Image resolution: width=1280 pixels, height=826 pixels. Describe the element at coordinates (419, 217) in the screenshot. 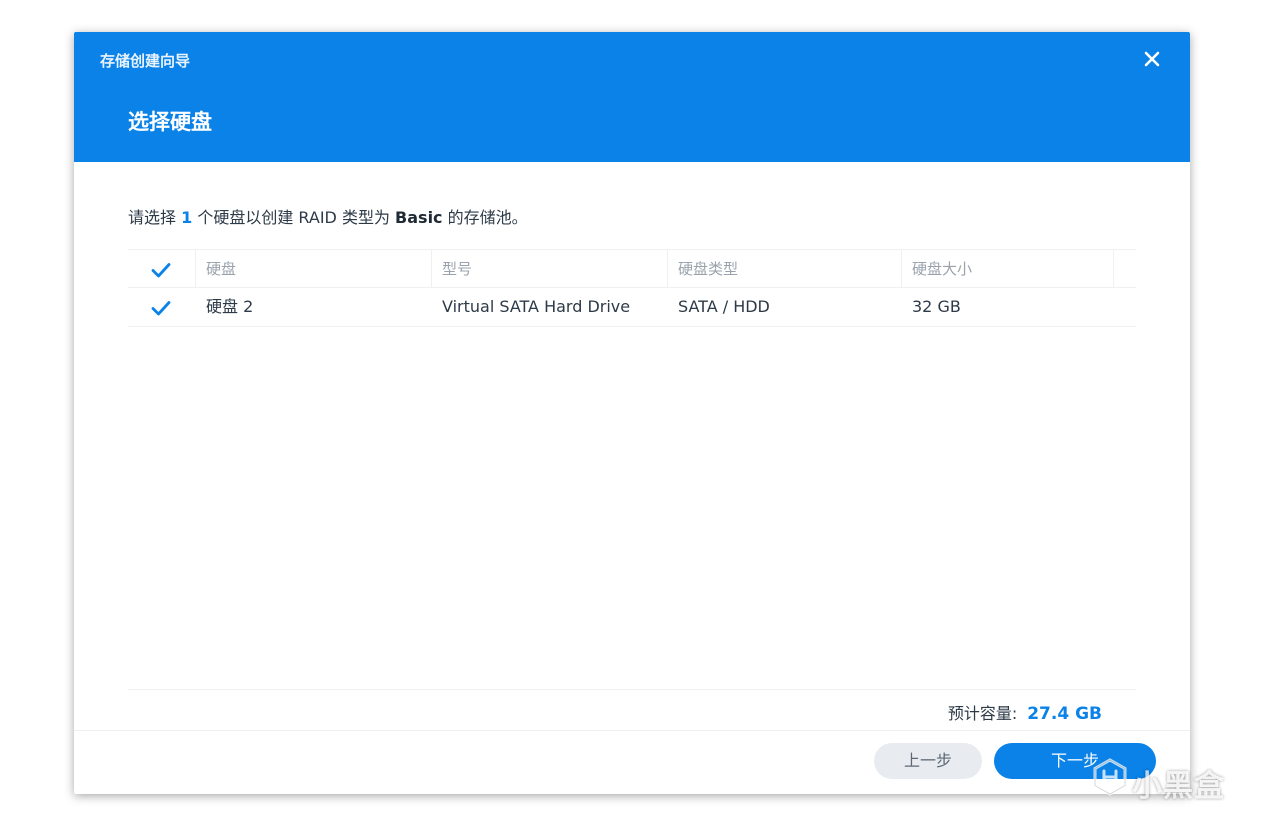

I see `raid-type: Basic` at that location.